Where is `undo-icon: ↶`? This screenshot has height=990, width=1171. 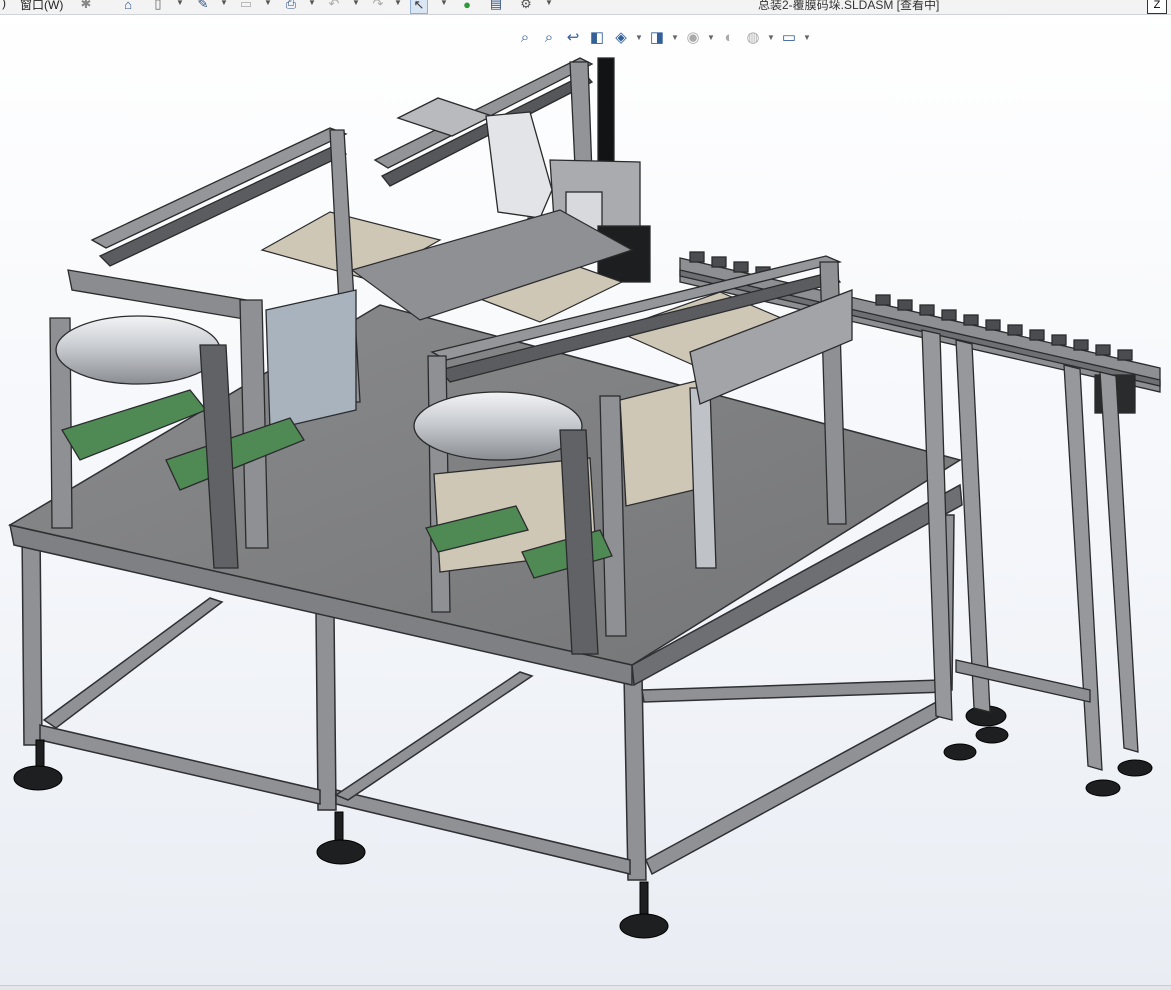 undo-icon: ↶ is located at coordinates (334, 6).